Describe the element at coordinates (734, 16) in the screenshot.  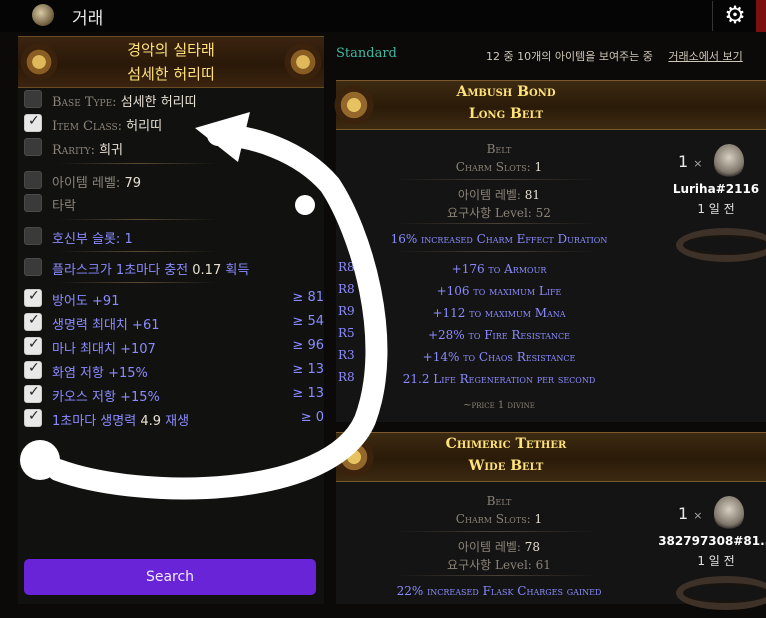
I see `gear-icon: ⚙` at that location.